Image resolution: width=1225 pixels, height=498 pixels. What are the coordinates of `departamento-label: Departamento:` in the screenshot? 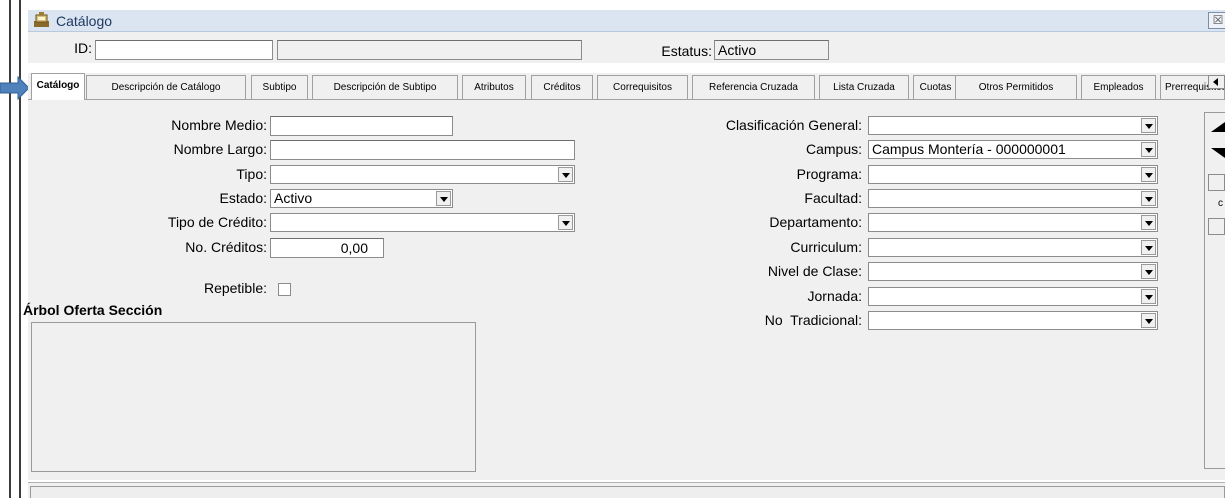 It's located at (815, 222).